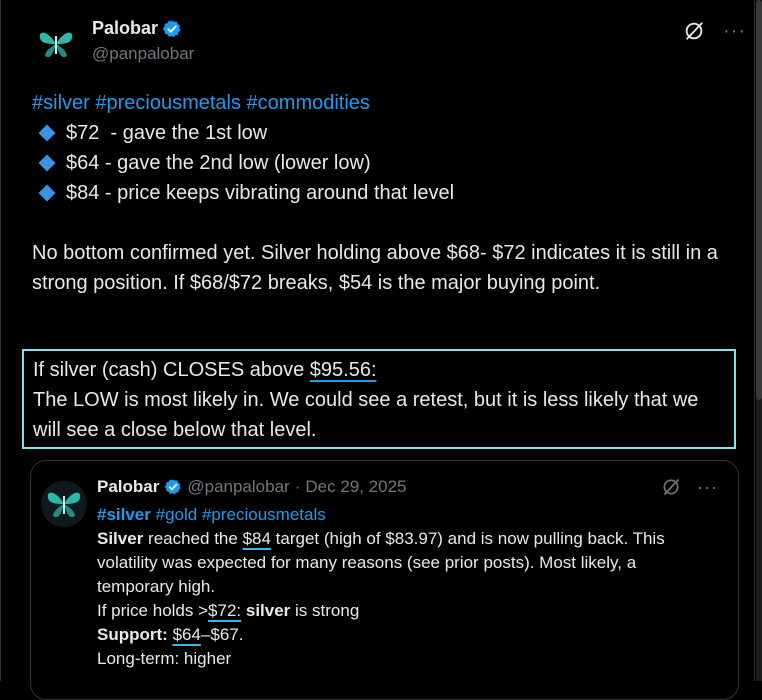 Image resolution: width=762 pixels, height=700 pixels. Describe the element at coordinates (0, 340) in the screenshot. I see `left-border` at that location.